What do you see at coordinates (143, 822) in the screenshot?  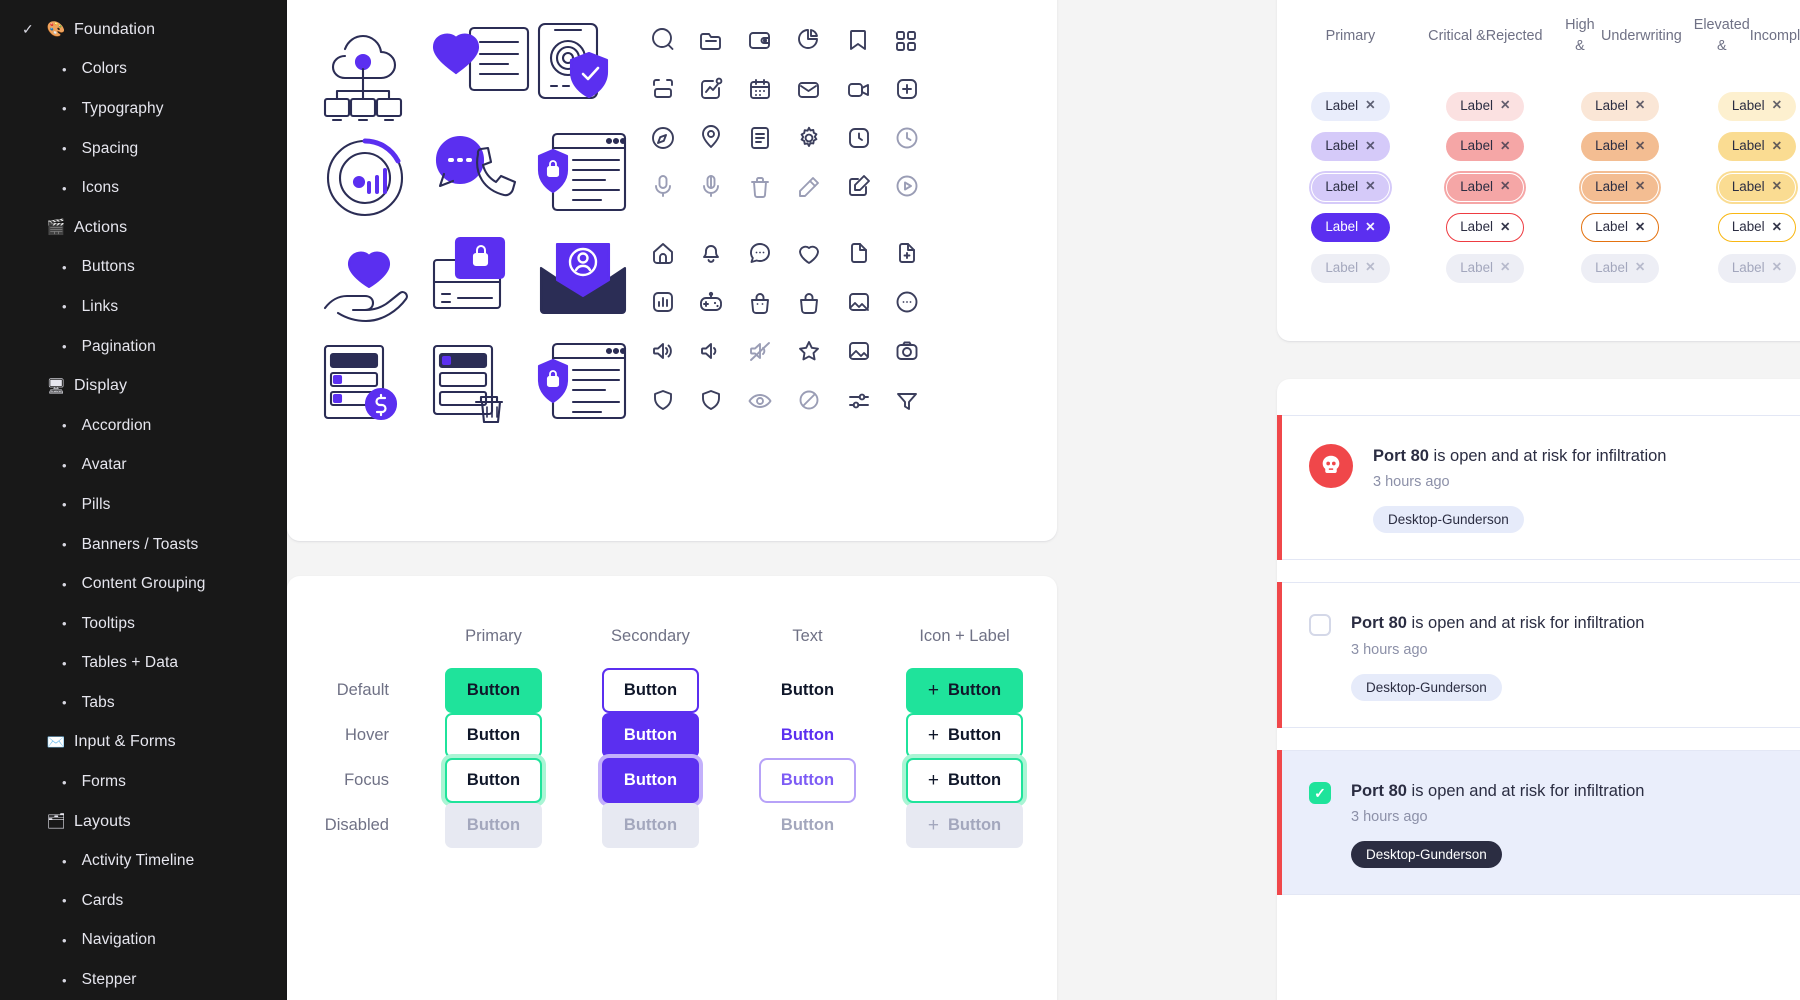 I see `sidebar-item-layouts: 🗂 Layouts` at bounding box center [143, 822].